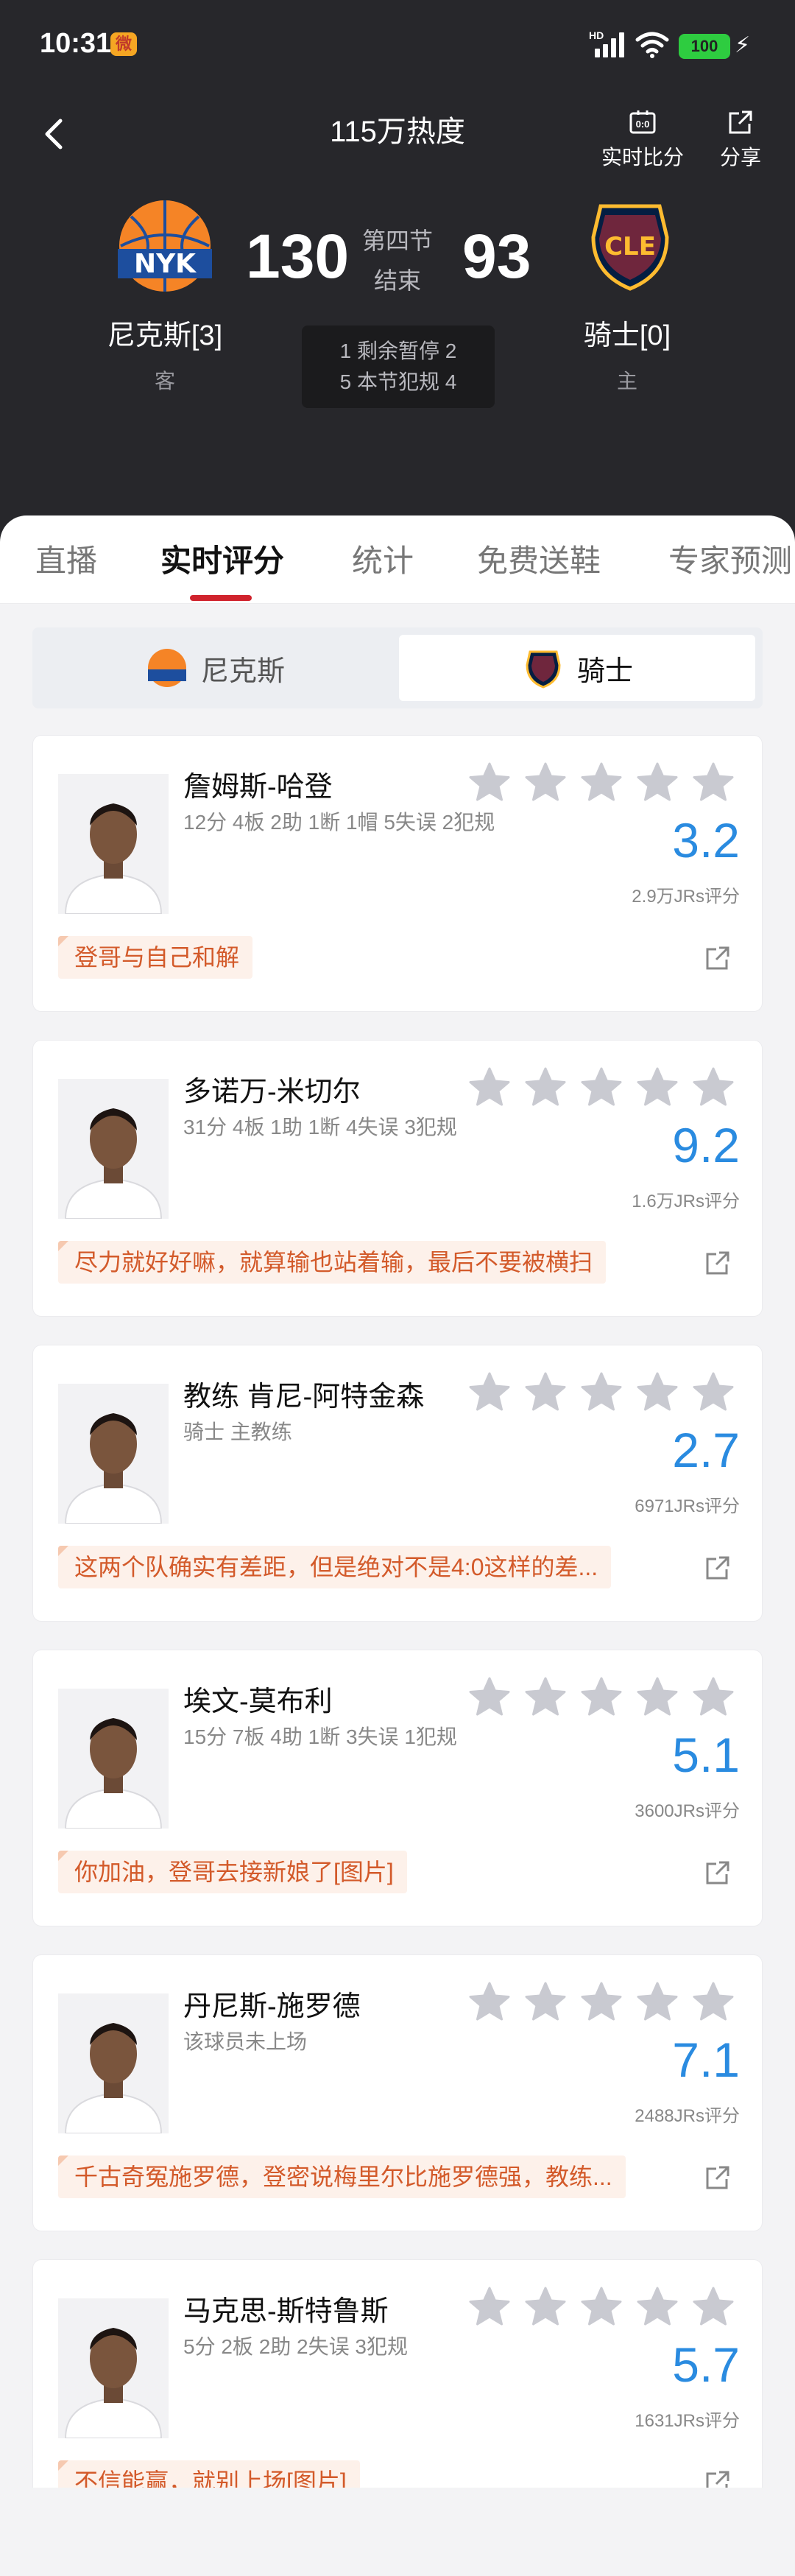 This screenshot has height=2576, width=795. I want to click on active-tab-indicator, so click(221, 598).